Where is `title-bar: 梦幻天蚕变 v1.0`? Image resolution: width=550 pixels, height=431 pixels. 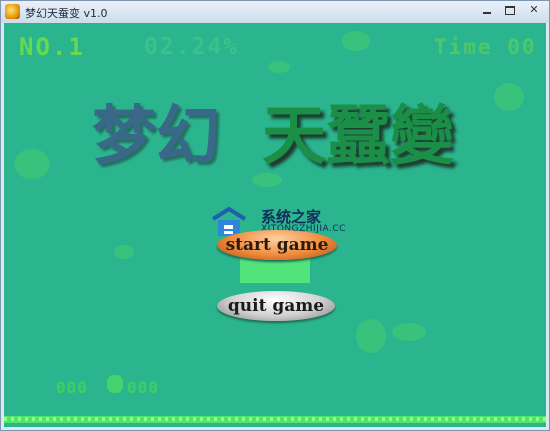
title-bar: 梦幻天蚕变 v1.0 is located at coordinates (275, 12).